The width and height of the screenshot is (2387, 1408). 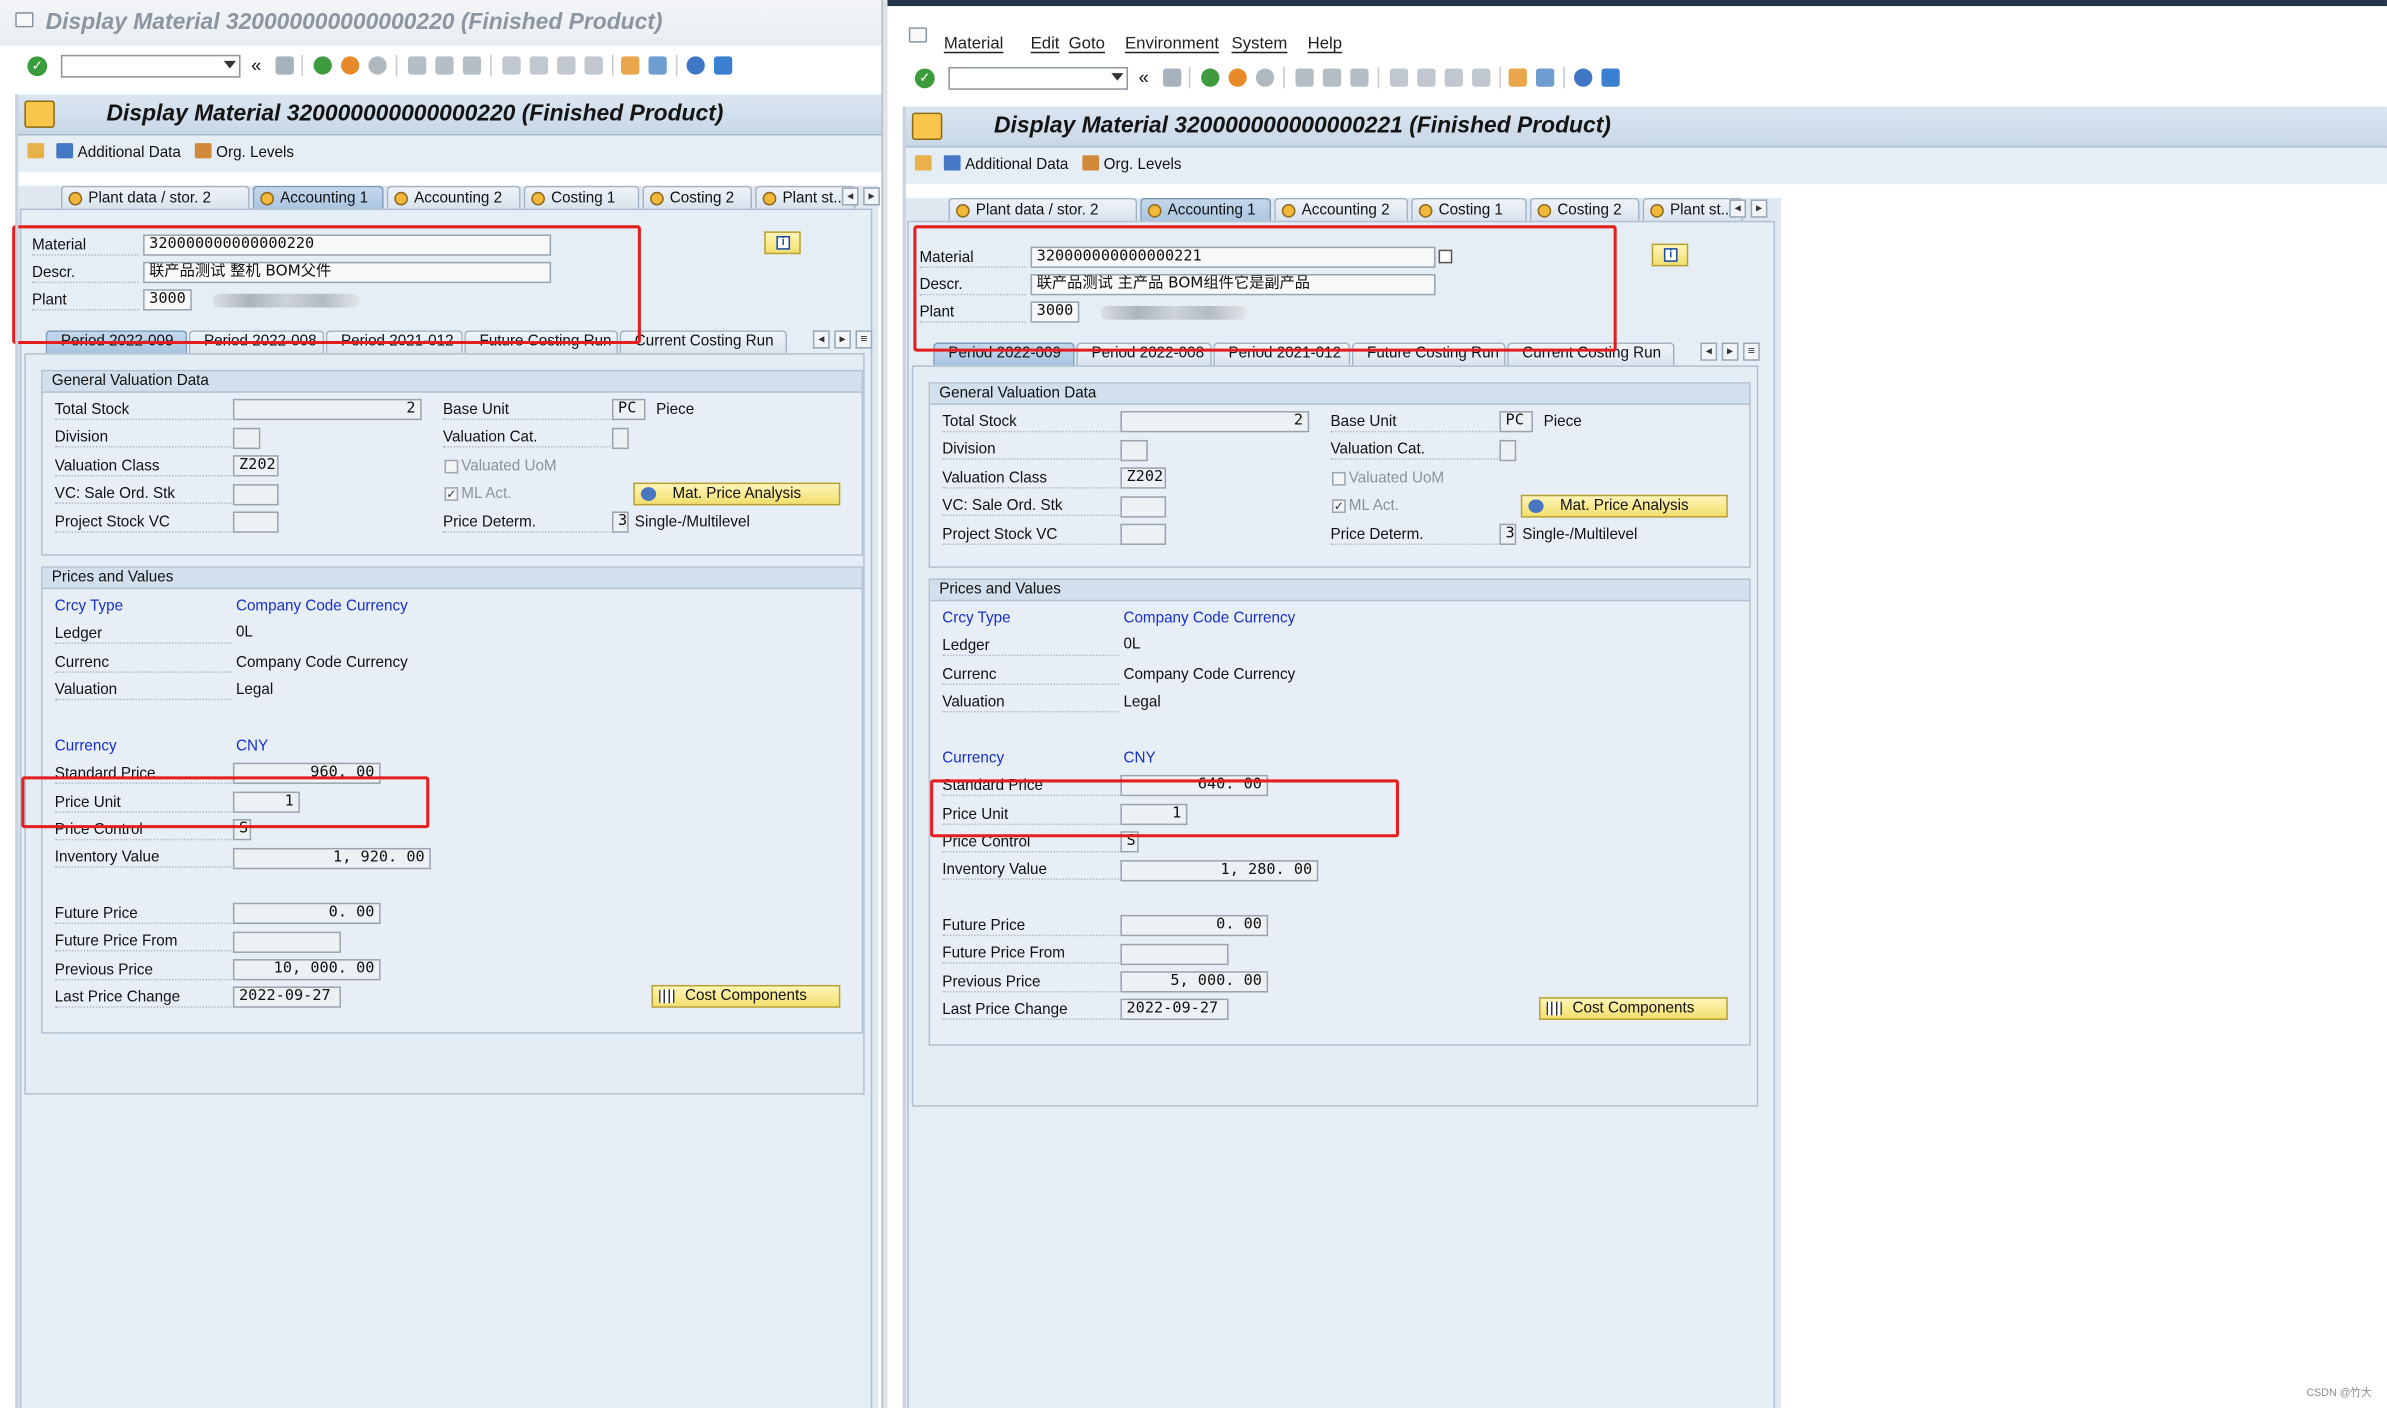 I want to click on menu-bar: Material Edit Goto Environment System Help, so click(x=1637, y=30).